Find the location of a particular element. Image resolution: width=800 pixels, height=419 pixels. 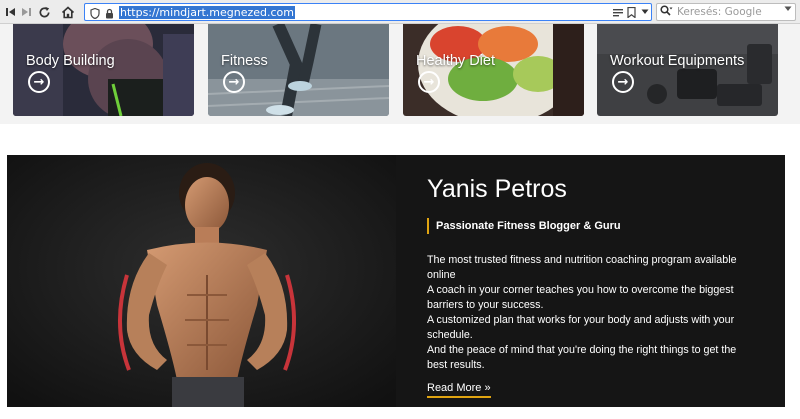

profile-tagline: Passionate Fitness Blogger & Guru is located at coordinates (524, 226).